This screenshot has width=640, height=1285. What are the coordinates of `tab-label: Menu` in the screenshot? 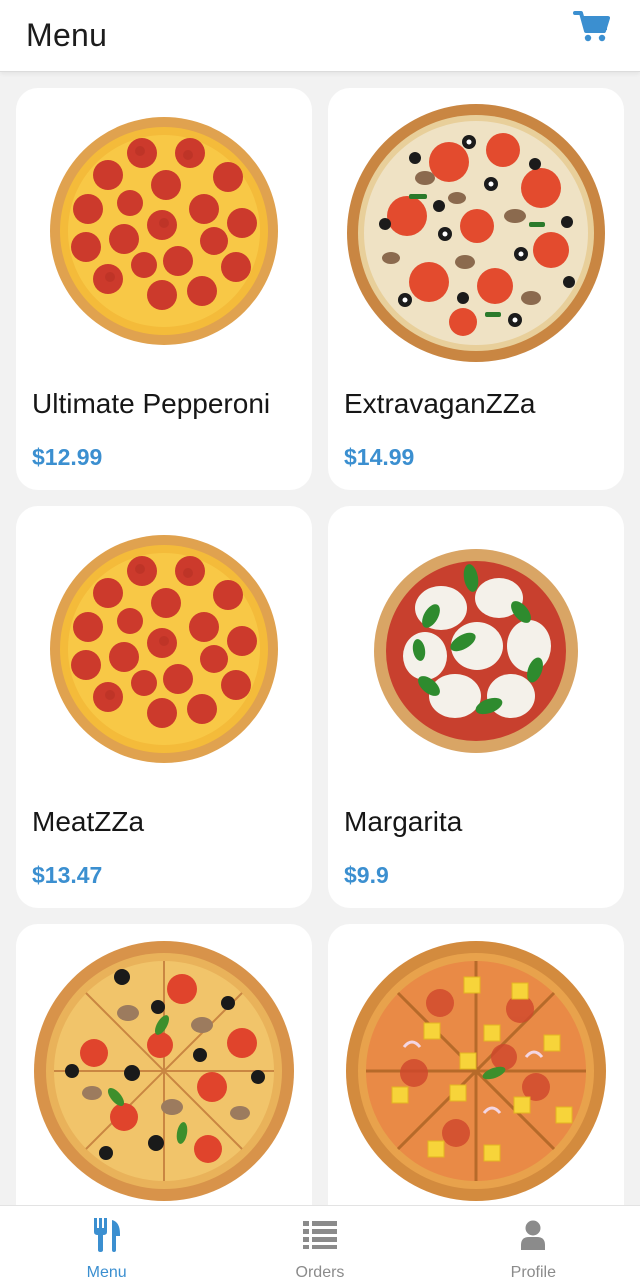 It's located at (106, 1272).